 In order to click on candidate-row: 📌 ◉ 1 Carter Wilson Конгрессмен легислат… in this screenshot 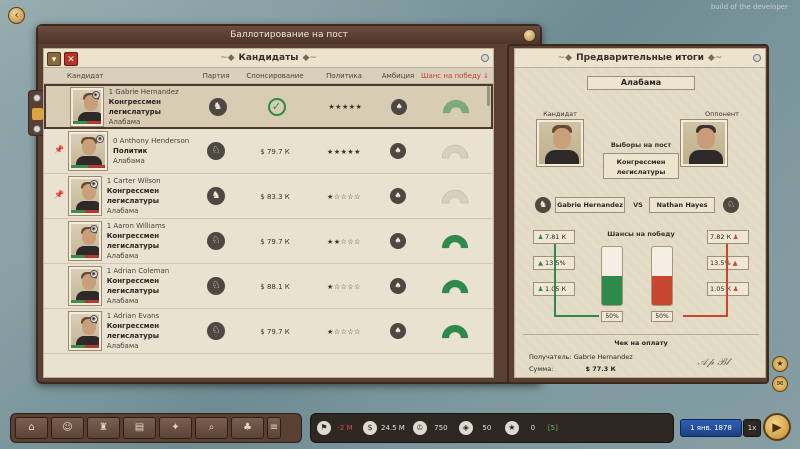, I will do `click(268, 196)`.